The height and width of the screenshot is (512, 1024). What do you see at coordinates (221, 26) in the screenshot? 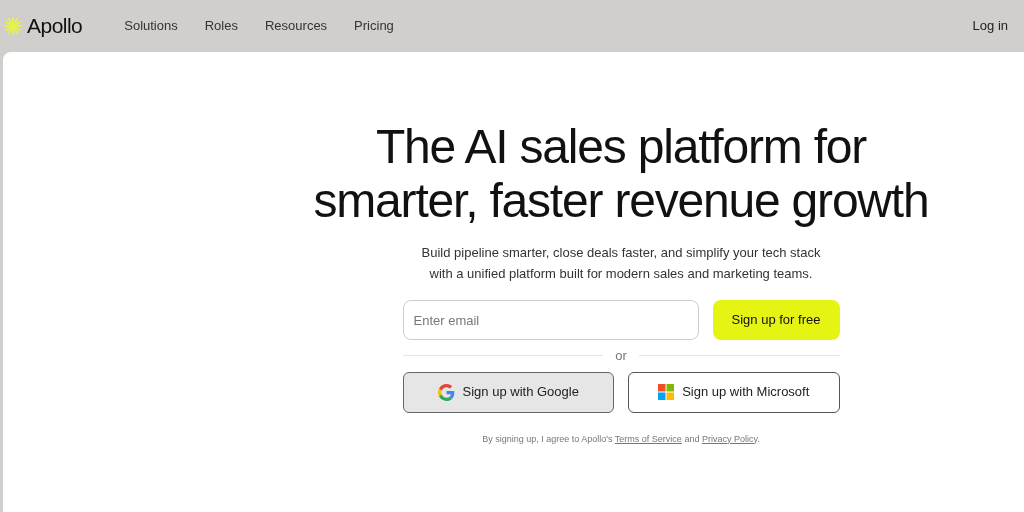
I see `nav-link: Roles` at bounding box center [221, 26].